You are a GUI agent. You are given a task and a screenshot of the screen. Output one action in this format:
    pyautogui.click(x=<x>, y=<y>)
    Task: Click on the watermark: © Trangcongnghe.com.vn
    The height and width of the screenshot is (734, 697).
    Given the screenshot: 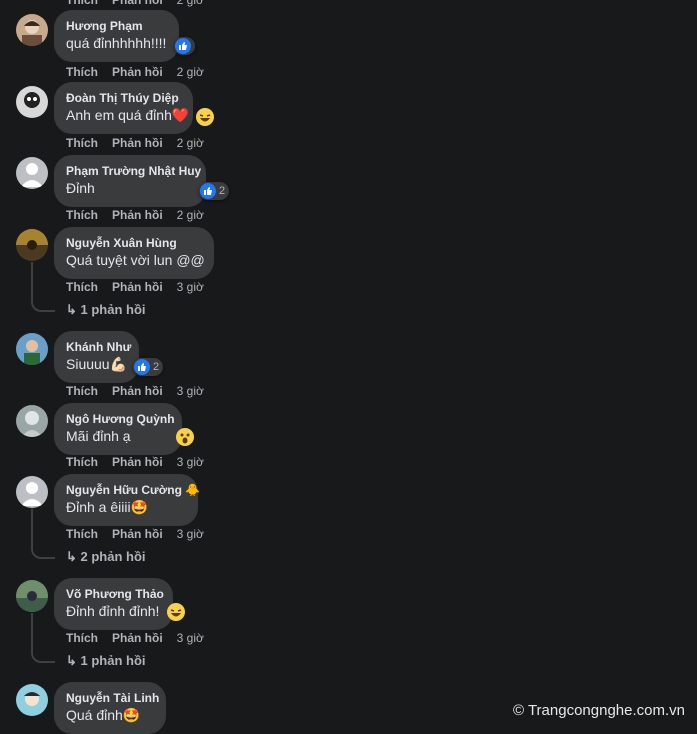 What is the action you would take?
    pyautogui.click(x=599, y=710)
    